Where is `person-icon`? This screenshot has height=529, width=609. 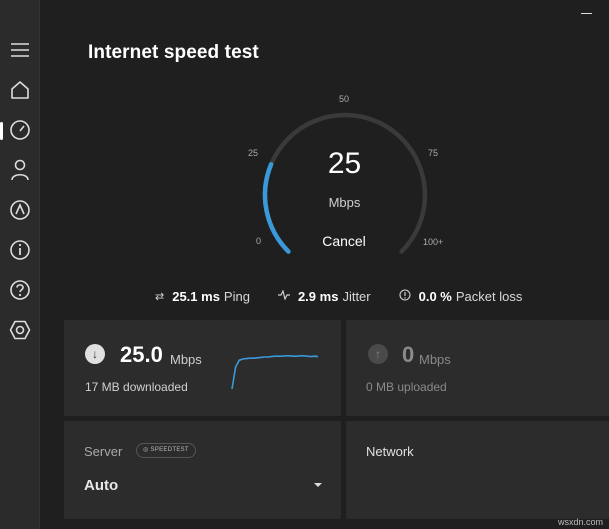
person-icon is located at coordinates (20, 170).